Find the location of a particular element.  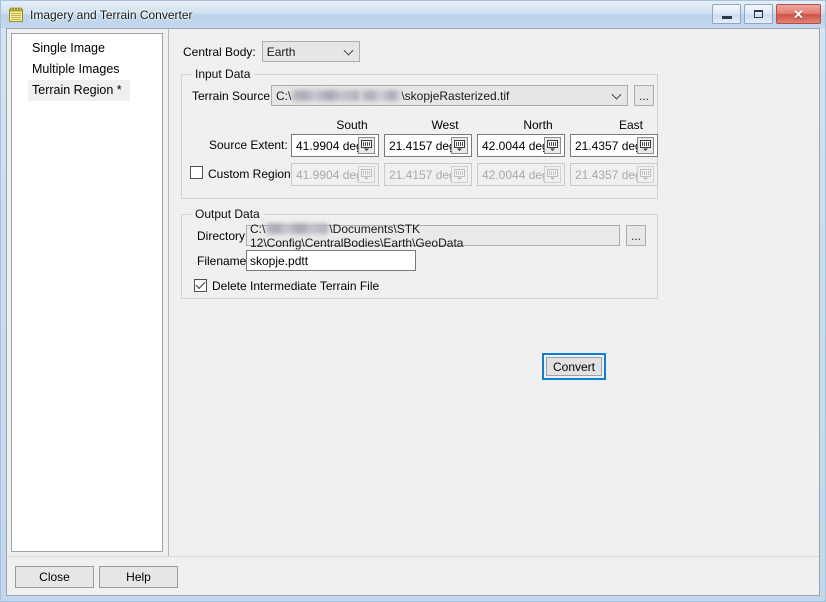

custom-region-checkbox is located at coordinates (196, 172).